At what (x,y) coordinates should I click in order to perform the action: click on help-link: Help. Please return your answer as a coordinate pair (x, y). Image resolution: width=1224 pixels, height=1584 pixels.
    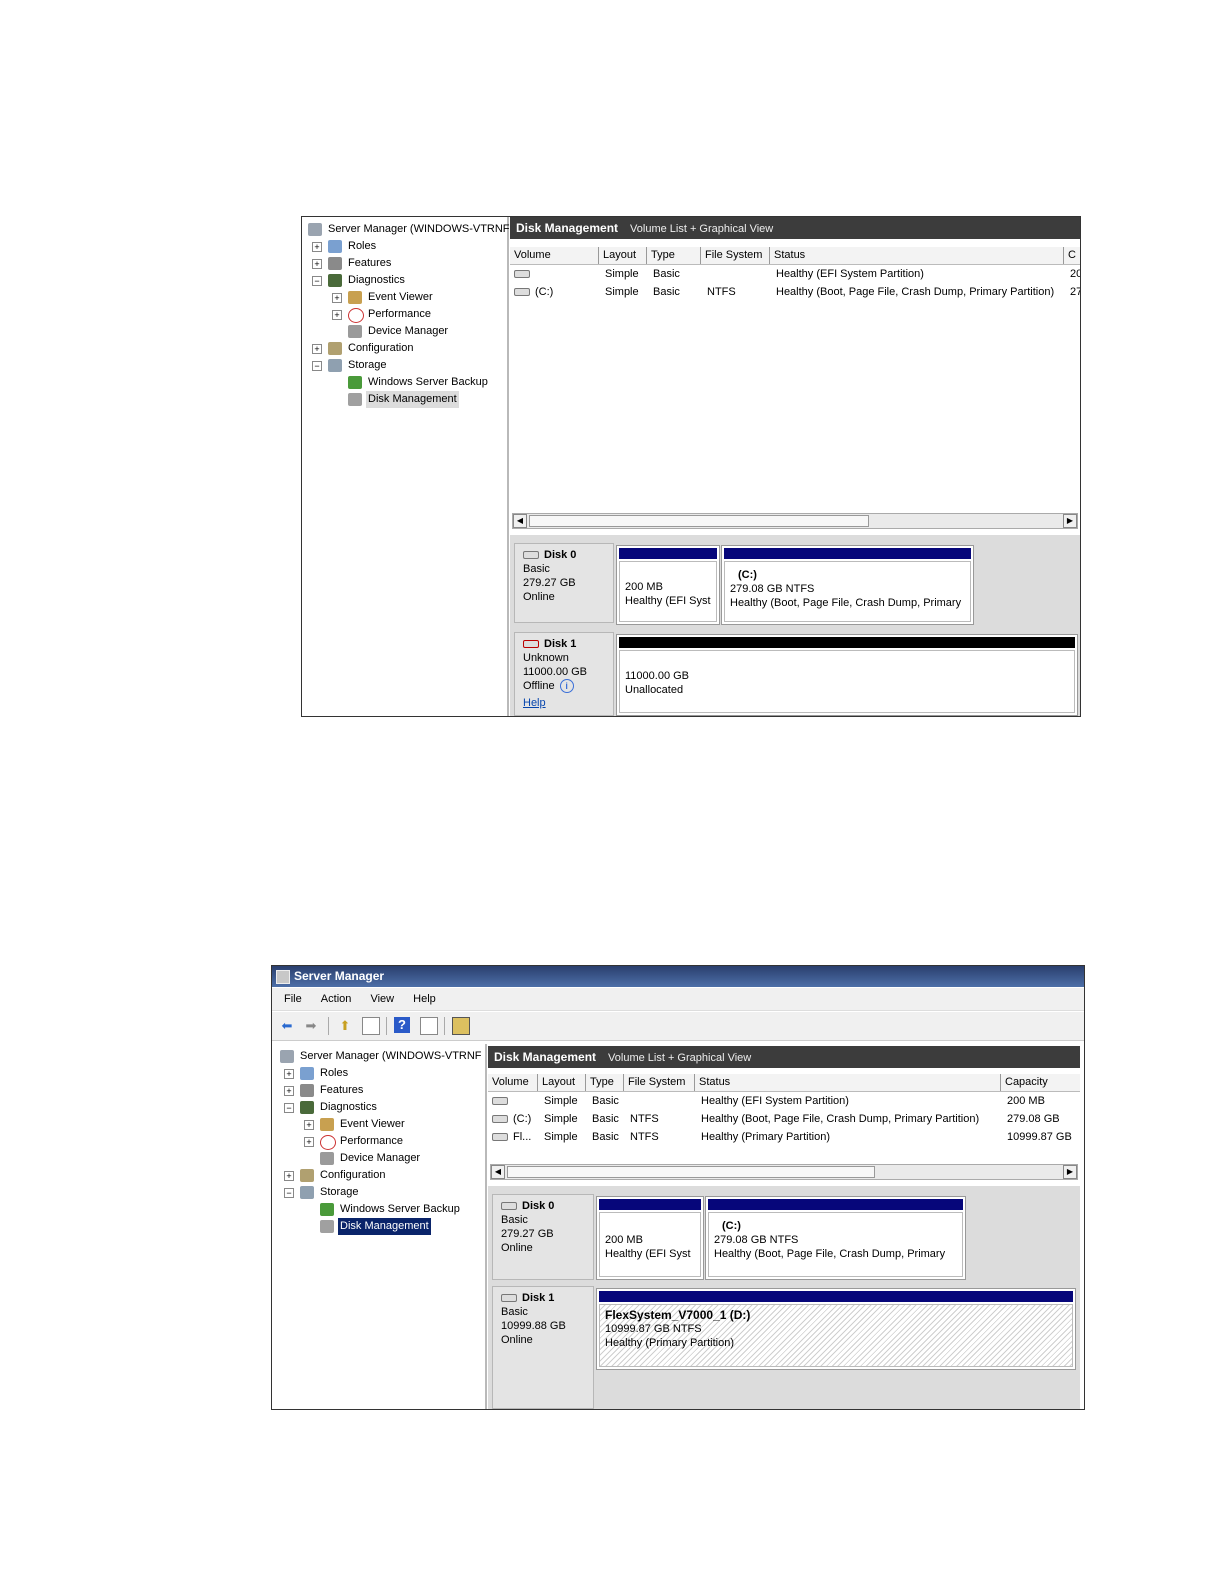
    Looking at the image, I should click on (534, 703).